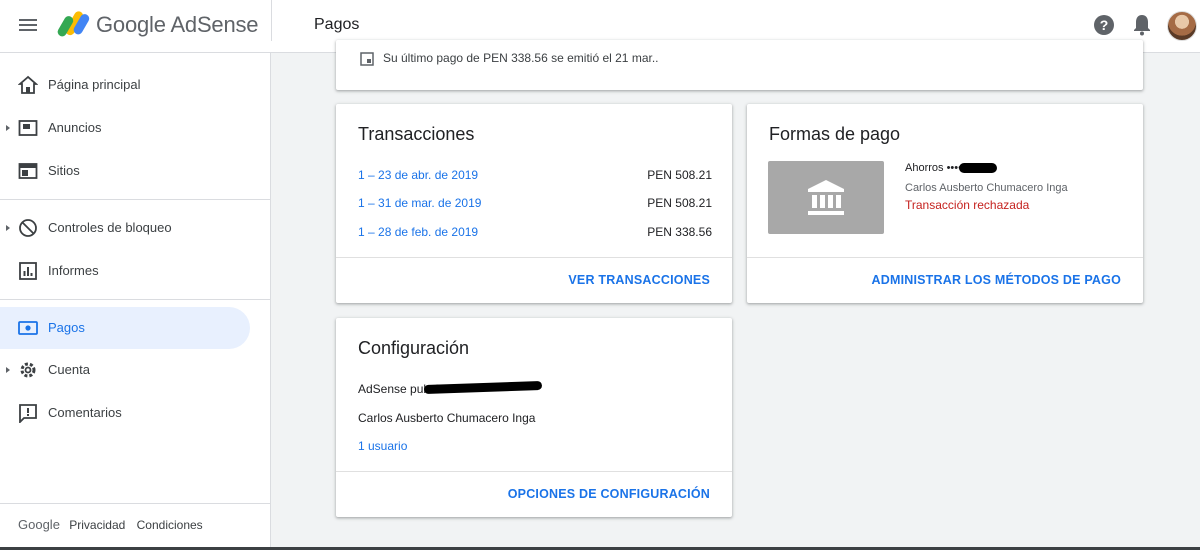 The height and width of the screenshot is (550, 1200). Describe the element at coordinates (125, 413) in the screenshot. I see `sidebar-item-feedback: Comentarios` at that location.